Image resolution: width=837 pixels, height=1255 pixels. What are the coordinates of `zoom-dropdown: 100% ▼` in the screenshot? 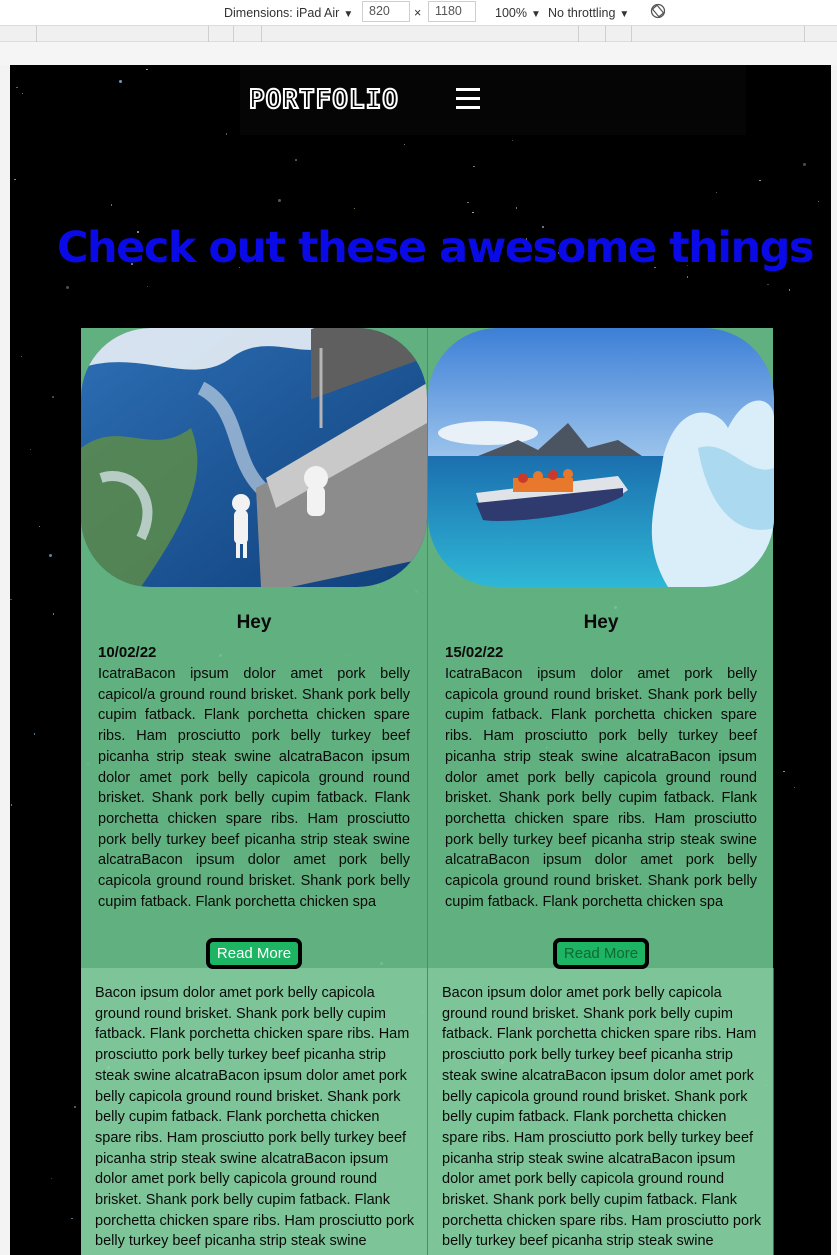 It's located at (518, 13).